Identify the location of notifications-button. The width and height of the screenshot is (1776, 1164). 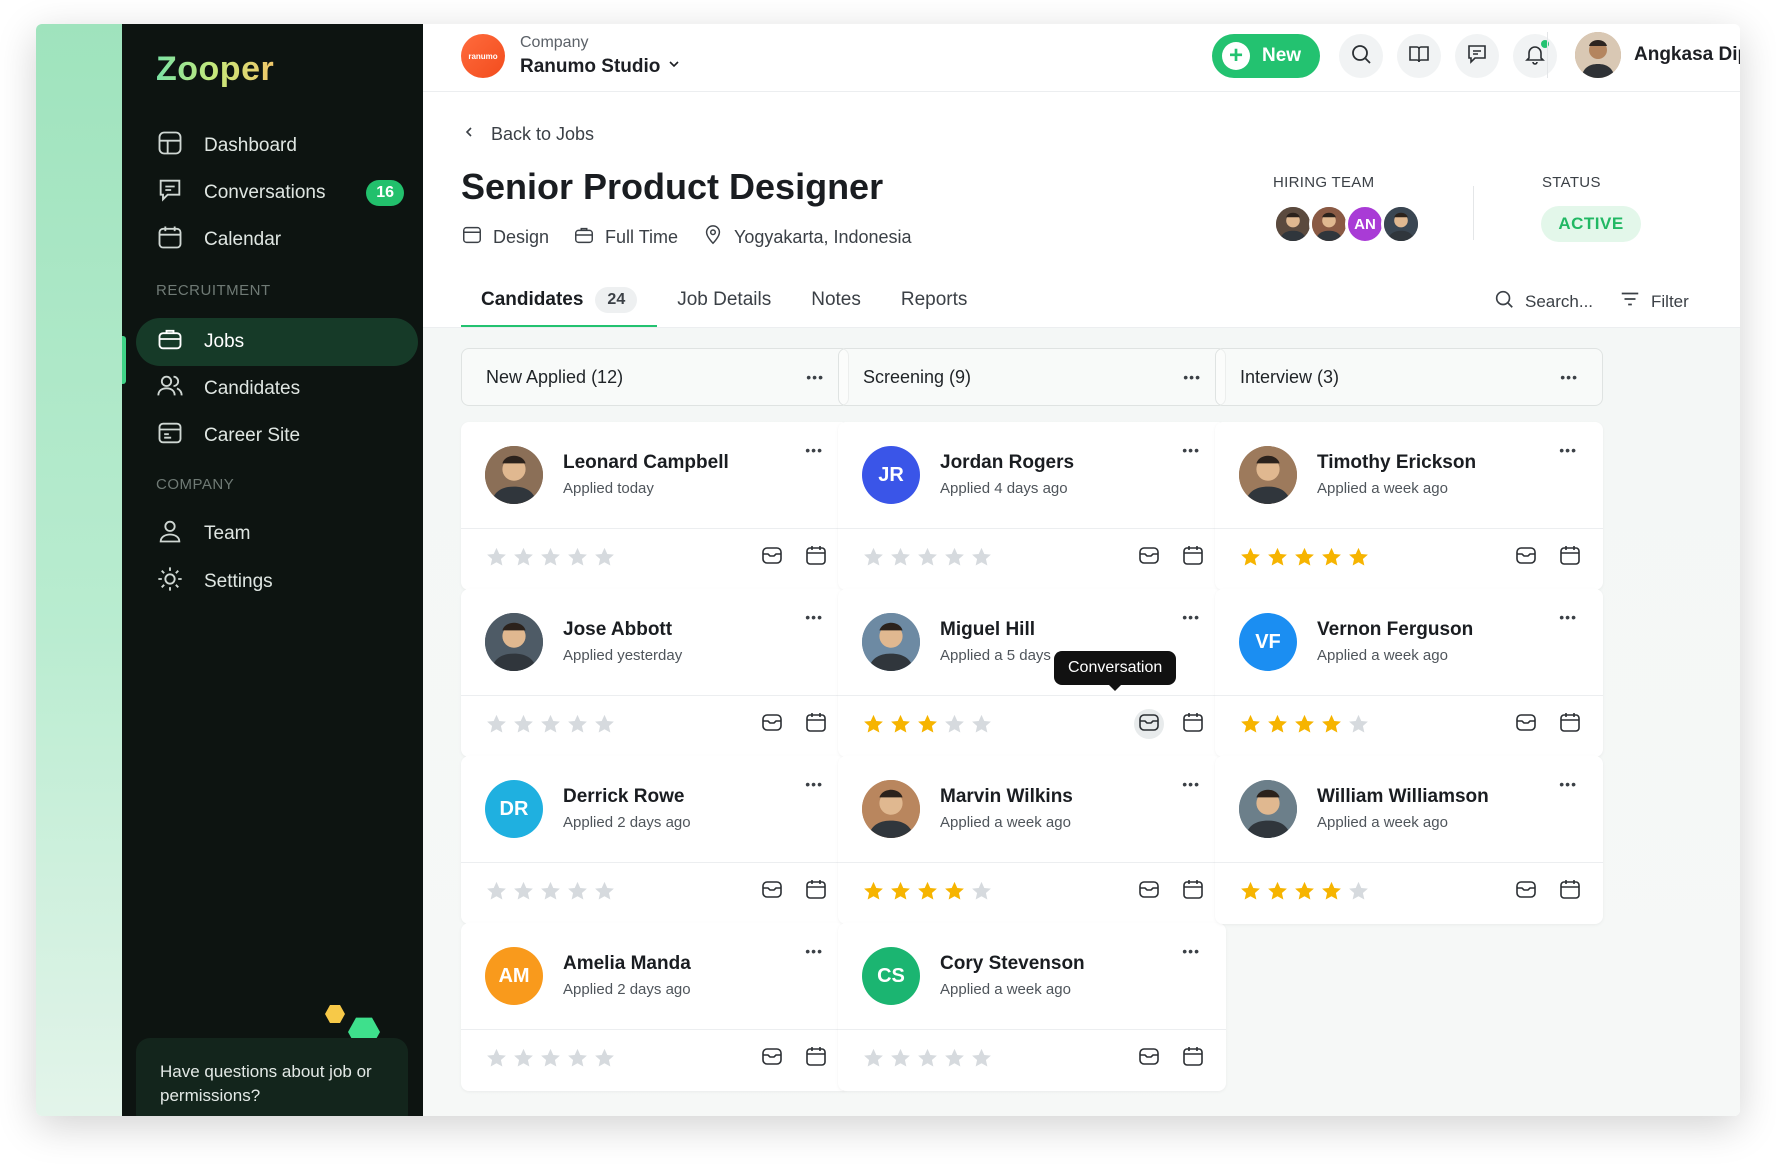
(1535, 56).